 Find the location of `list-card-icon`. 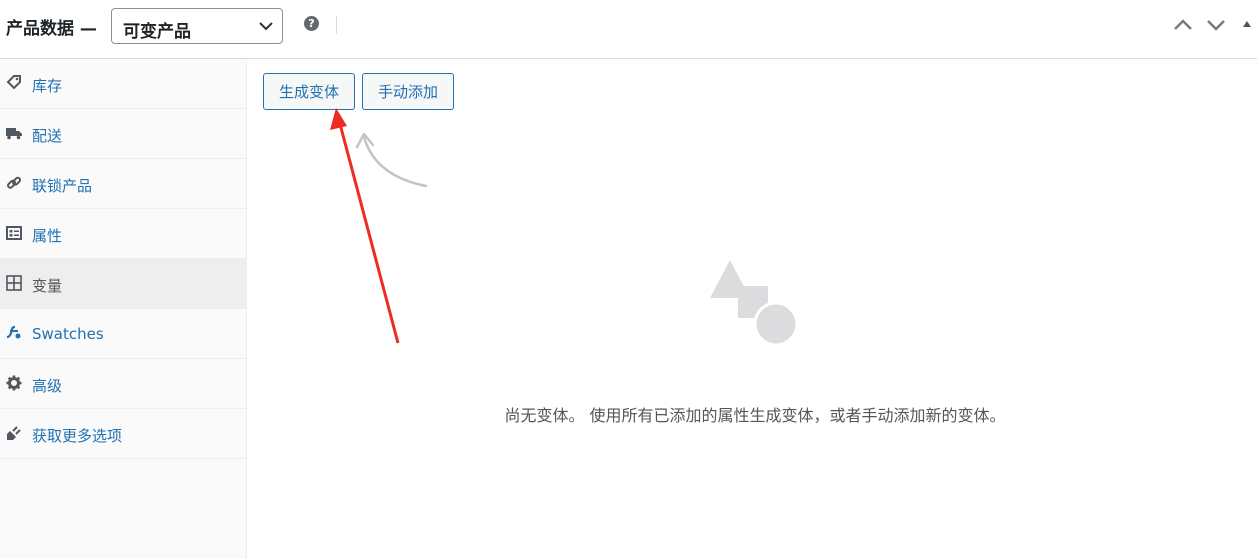

list-card-icon is located at coordinates (14, 233).